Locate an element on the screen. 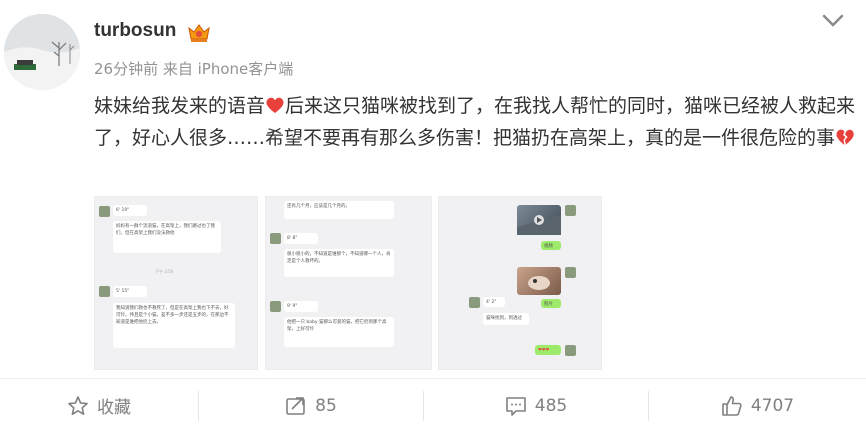 The image size is (866, 432). post-meta: 26分钟前 来自 iPhone客户端 is located at coordinates (193, 68).